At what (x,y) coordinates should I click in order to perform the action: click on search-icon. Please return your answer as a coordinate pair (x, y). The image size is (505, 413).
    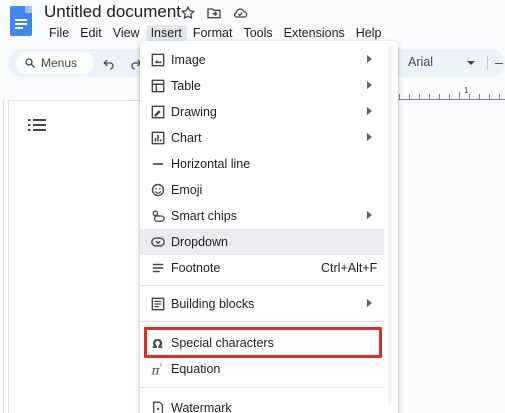
    Looking at the image, I should click on (30, 63).